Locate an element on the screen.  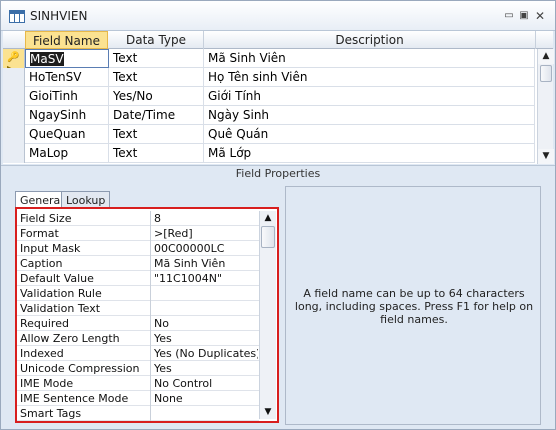
property-row: Format >[Red] is located at coordinates (138, 233).